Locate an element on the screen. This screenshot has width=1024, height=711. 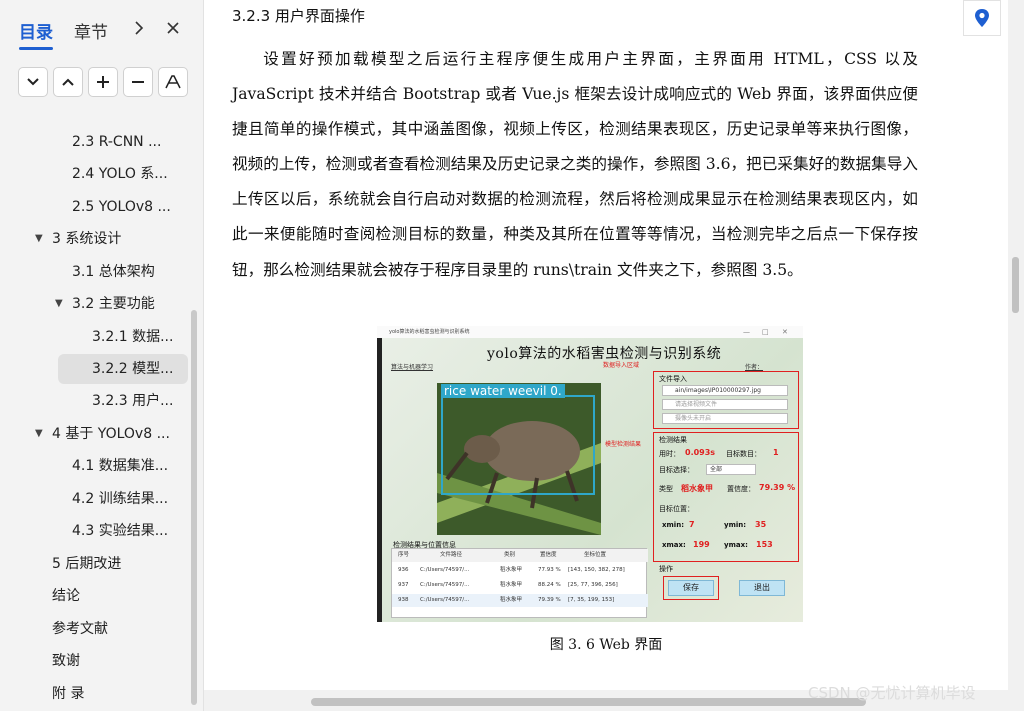
col-header: 文件路径 is located at coordinates (451, 555).